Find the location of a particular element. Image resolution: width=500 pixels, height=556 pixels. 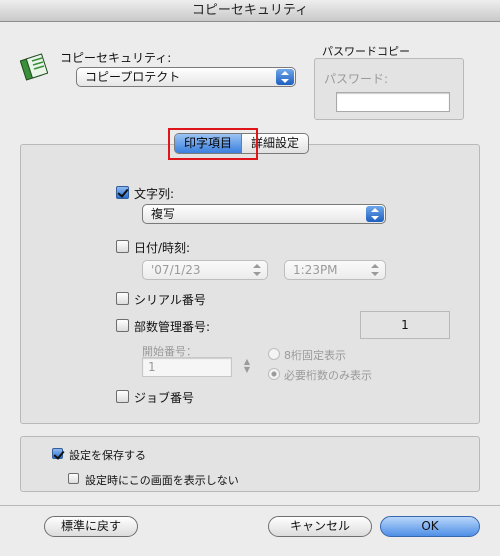

divider is located at coordinates (250, 505).